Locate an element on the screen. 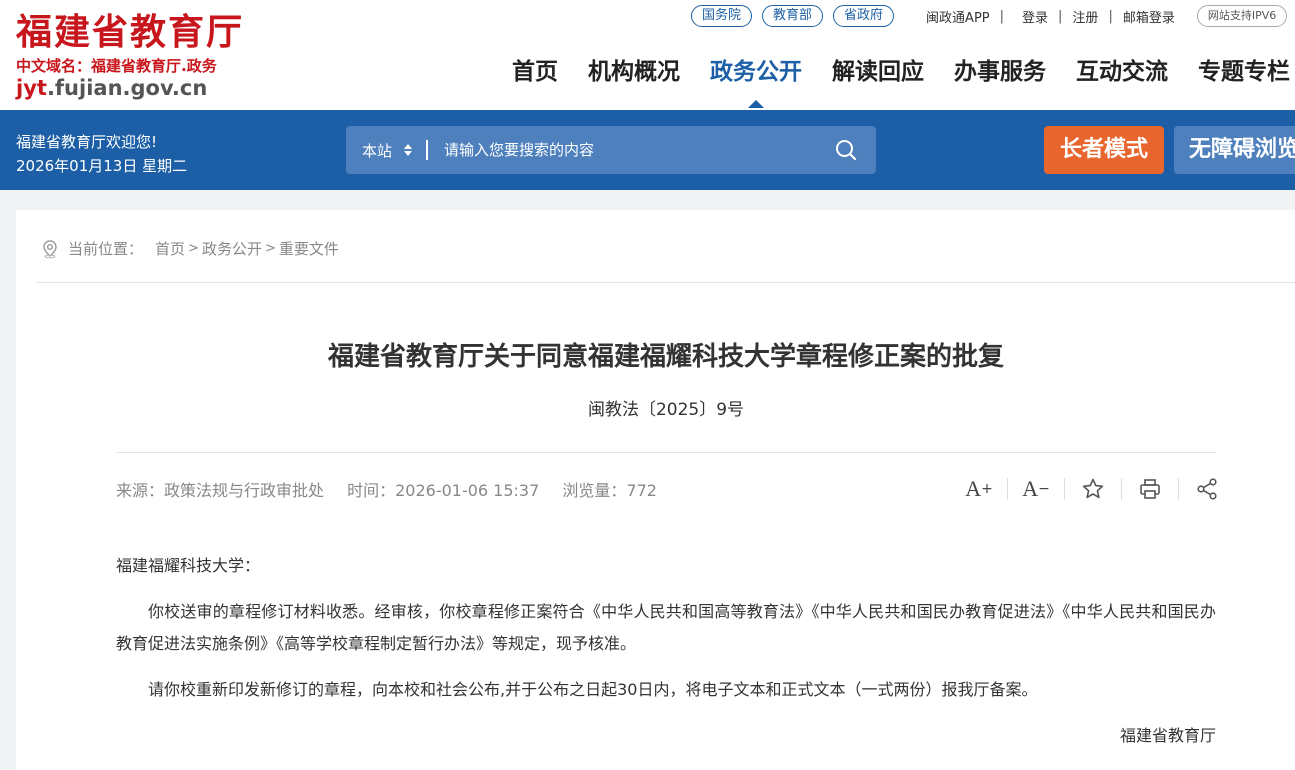  search-button is located at coordinates (846, 150).